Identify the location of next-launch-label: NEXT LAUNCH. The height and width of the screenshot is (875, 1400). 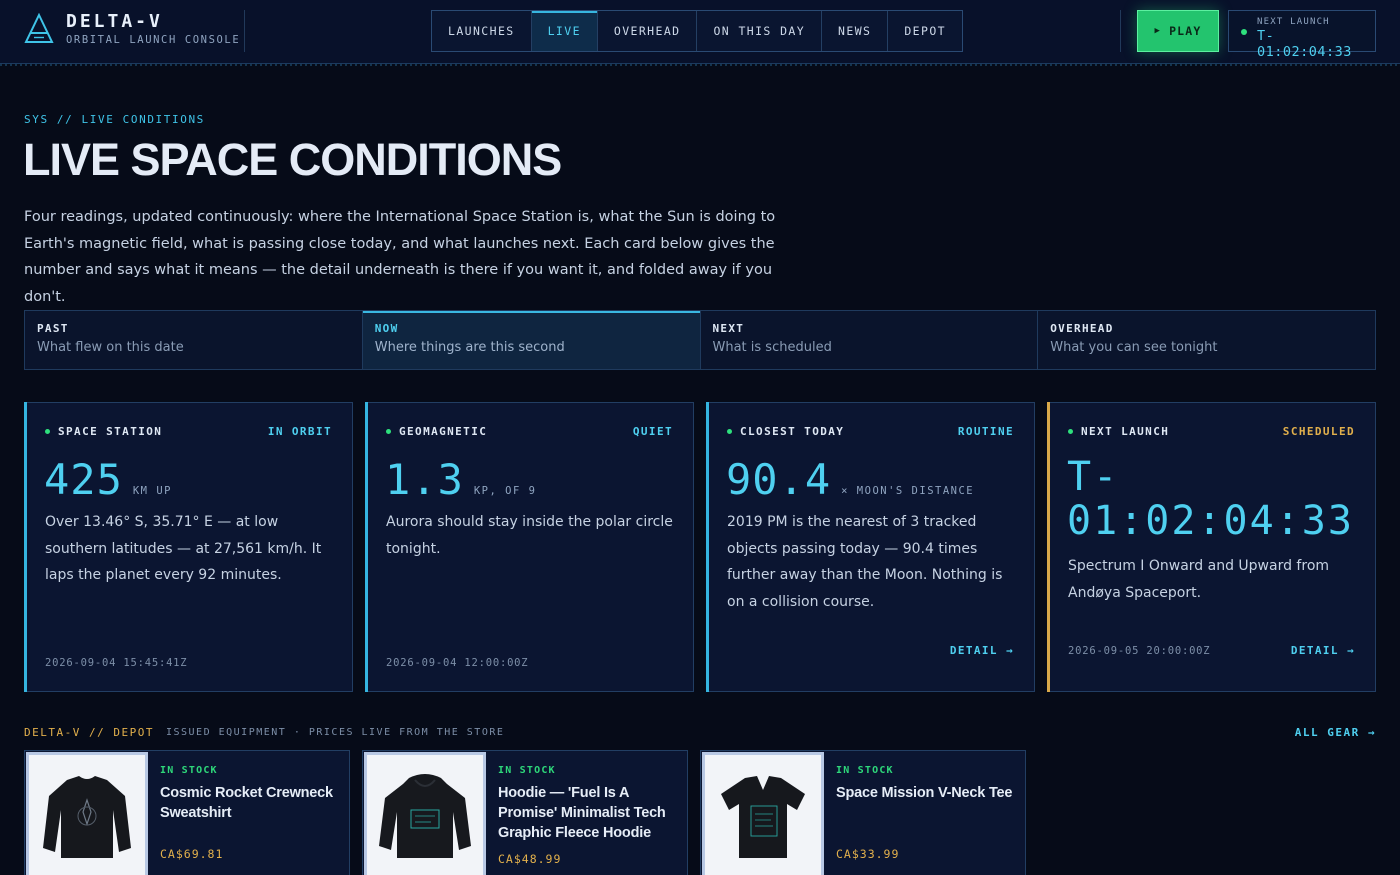
(1293, 22).